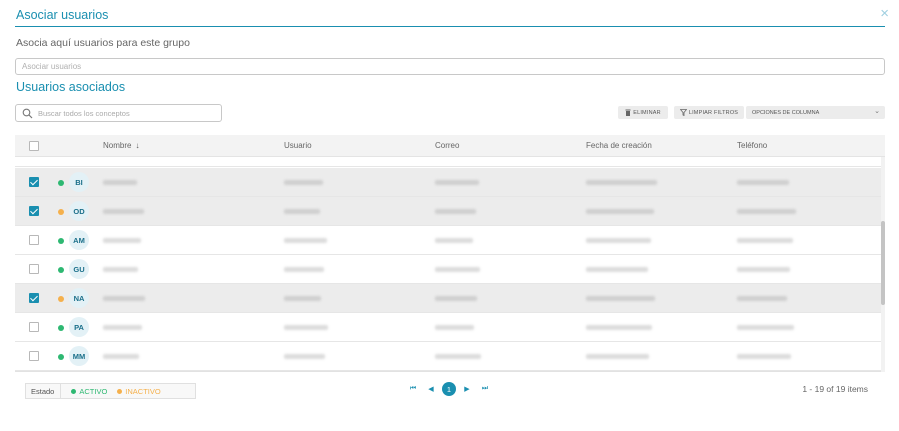 The height and width of the screenshot is (431, 899). I want to click on legend-inactive-label: INACTIVO, so click(143, 391).